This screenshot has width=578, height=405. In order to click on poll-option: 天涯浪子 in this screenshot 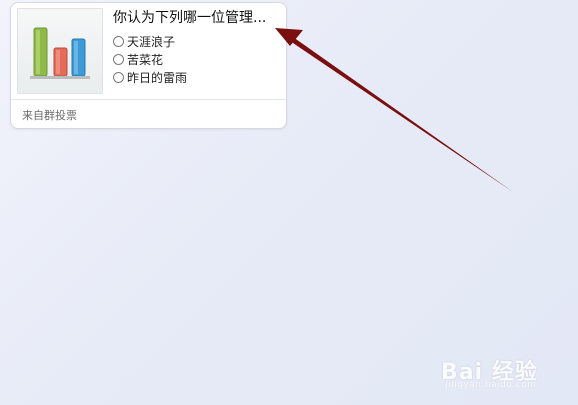, I will do `click(150, 41)`.